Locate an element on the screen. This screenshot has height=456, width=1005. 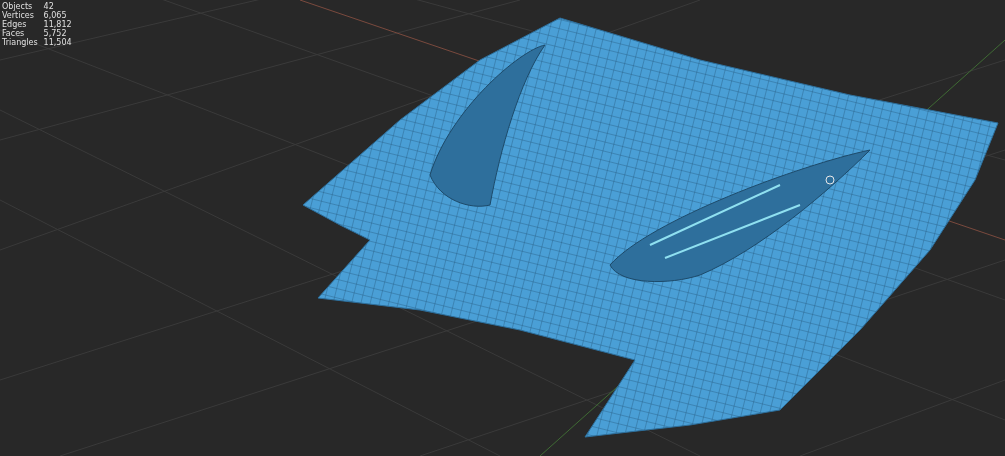
stat-value: 42 is located at coordinates (49, 6).